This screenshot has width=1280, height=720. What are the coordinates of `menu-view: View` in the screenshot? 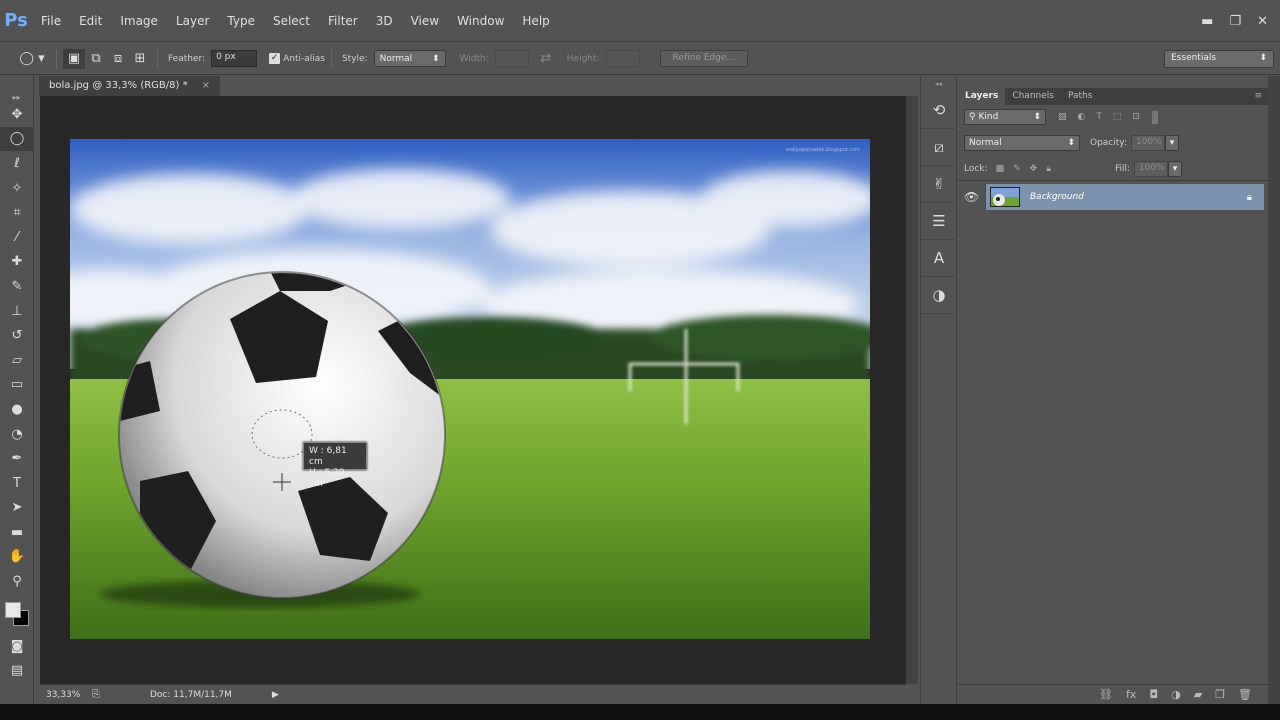 It's located at (425, 21).